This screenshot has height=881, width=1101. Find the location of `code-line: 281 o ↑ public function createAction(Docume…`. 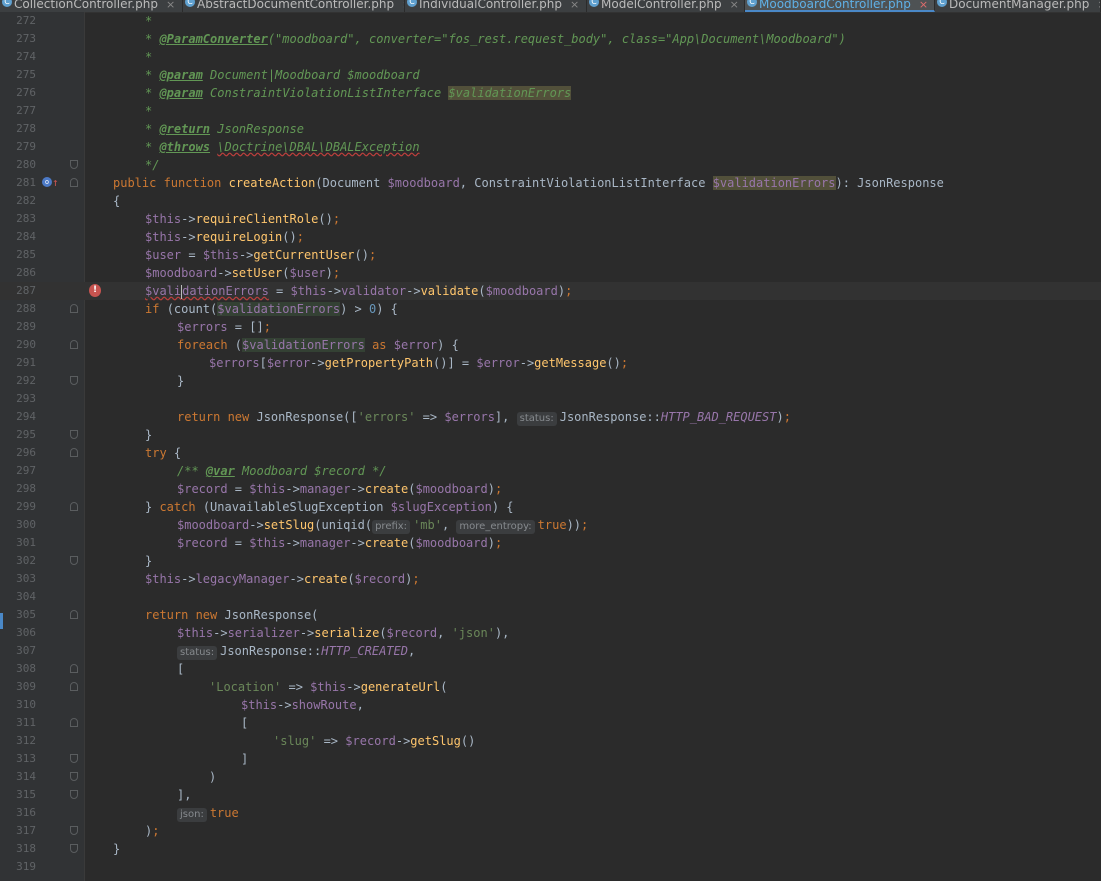

code-line: 281 o ↑ public function createAction(Docume… is located at coordinates (550, 183).